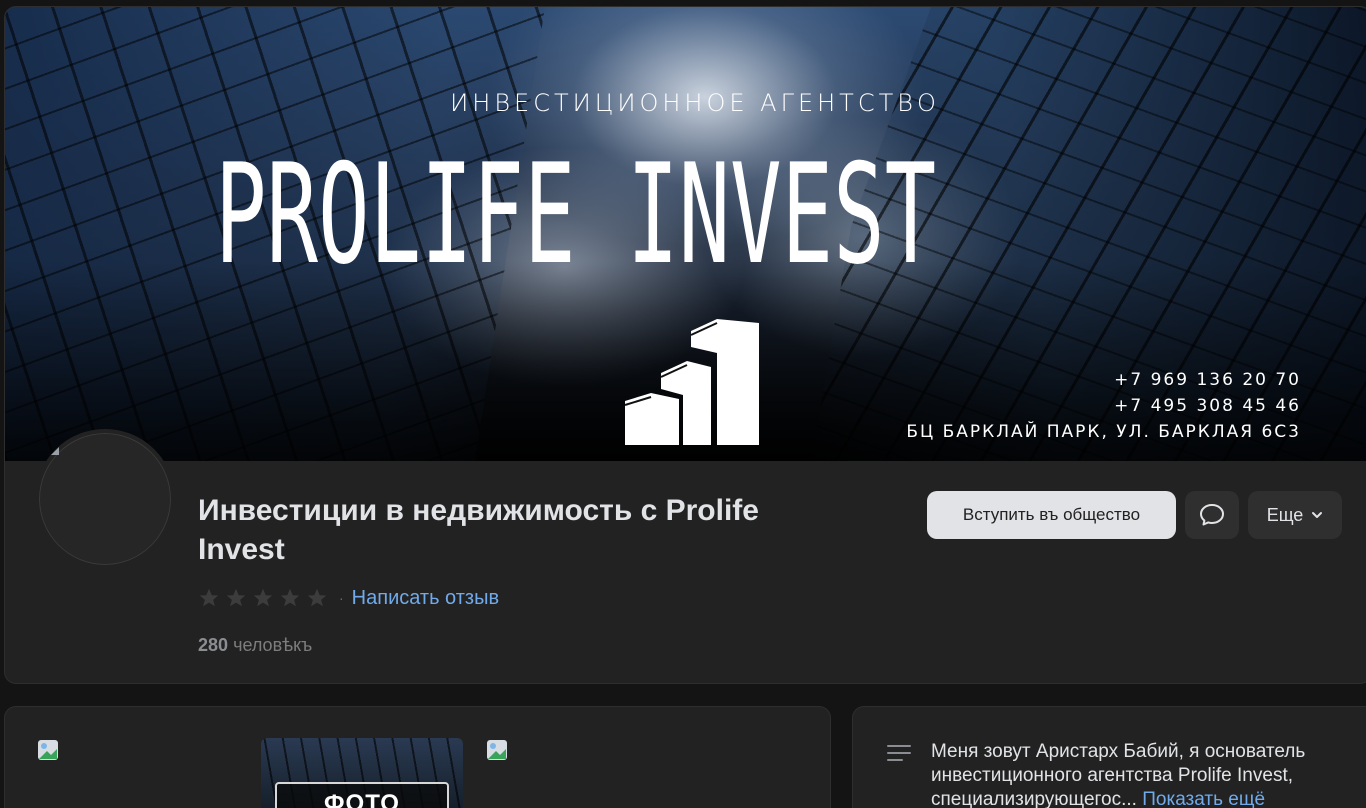 This screenshot has width=1366, height=808. Describe the element at coordinates (1103, 432) in the screenshot. I see `cover-address: БЦ БАРКЛАЙ ПАРК, УЛ. БАРКЛАЯ 6С3` at that location.